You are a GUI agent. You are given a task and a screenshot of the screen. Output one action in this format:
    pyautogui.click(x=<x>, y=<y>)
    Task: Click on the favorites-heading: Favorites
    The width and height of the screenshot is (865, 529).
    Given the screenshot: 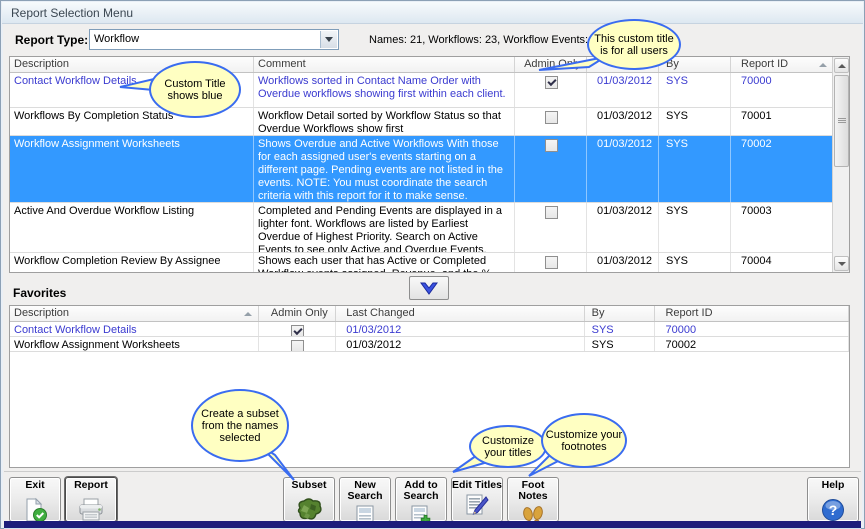 What is the action you would take?
    pyautogui.click(x=40, y=293)
    